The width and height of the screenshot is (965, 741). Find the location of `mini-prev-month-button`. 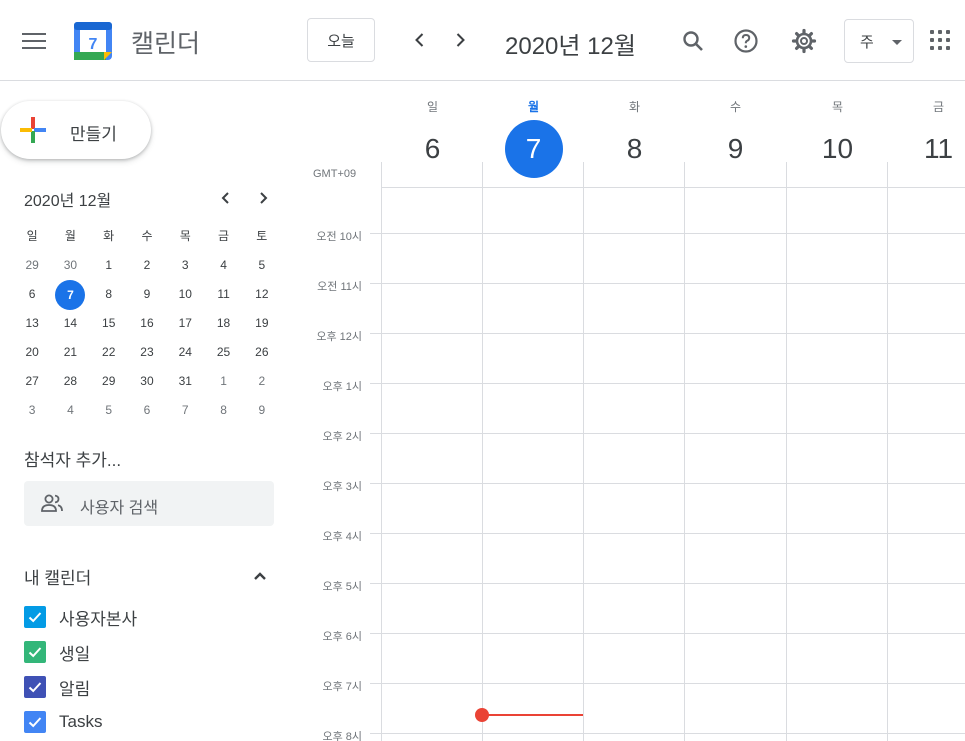

mini-prev-month-button is located at coordinates (226, 198).